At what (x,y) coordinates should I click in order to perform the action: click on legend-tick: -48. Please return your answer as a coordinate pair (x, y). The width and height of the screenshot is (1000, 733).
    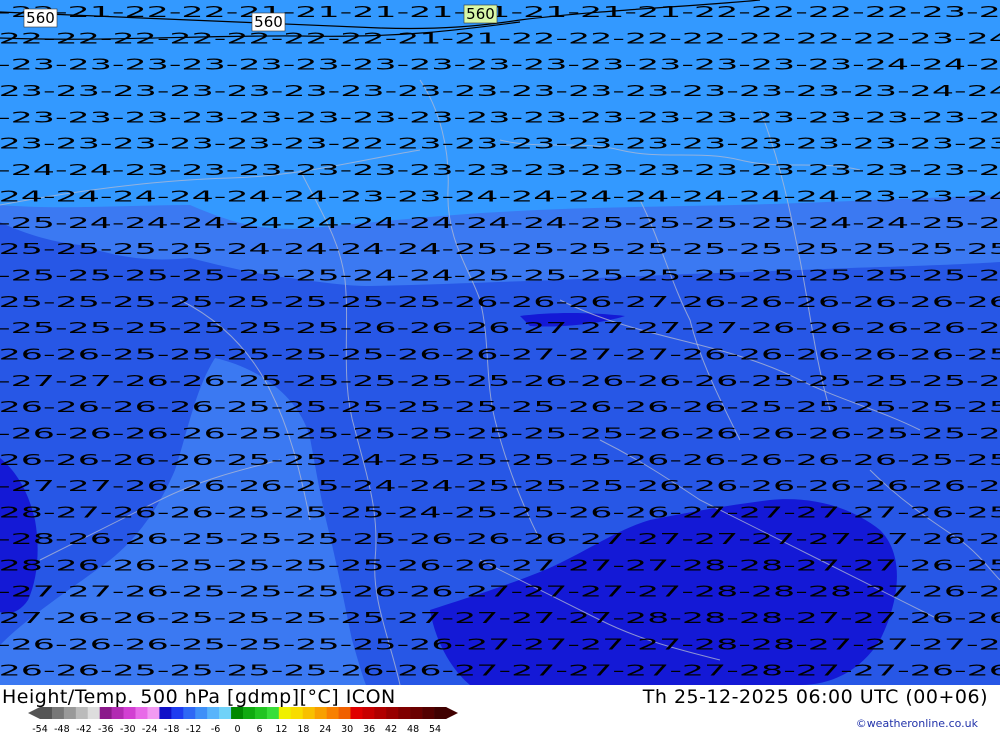
    Looking at the image, I should click on (62, 728).